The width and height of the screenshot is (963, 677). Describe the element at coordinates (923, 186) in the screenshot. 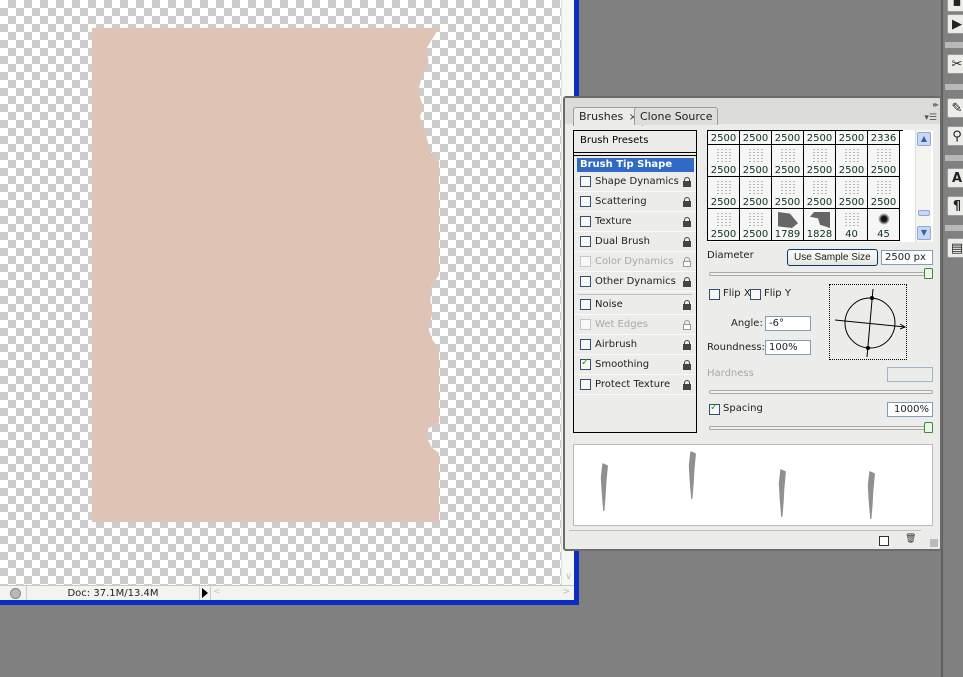

I see `tip-grid-scrollbar: ▲ ▼` at that location.